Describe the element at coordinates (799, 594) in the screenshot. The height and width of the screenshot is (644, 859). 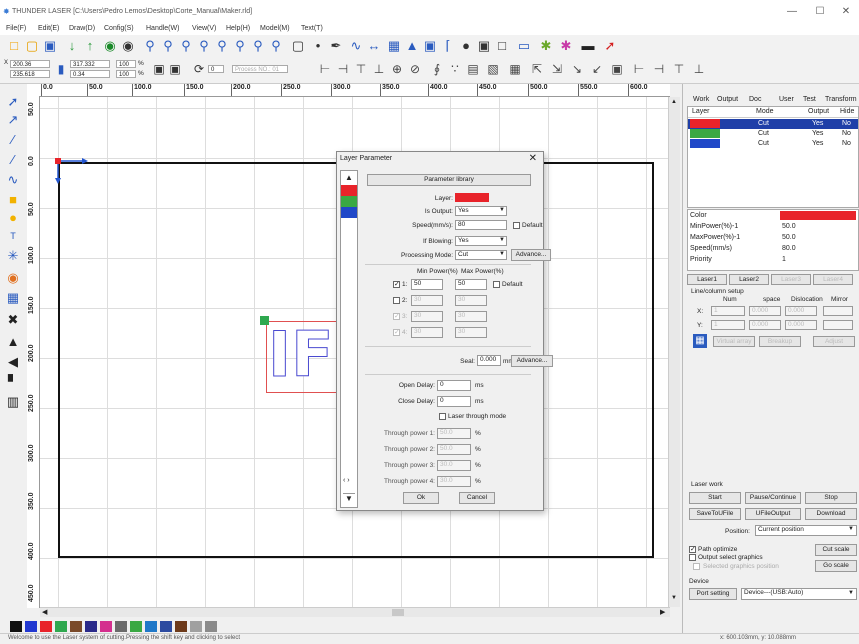
I see `device-select: Device---(USB:Auto) ▼` at that location.